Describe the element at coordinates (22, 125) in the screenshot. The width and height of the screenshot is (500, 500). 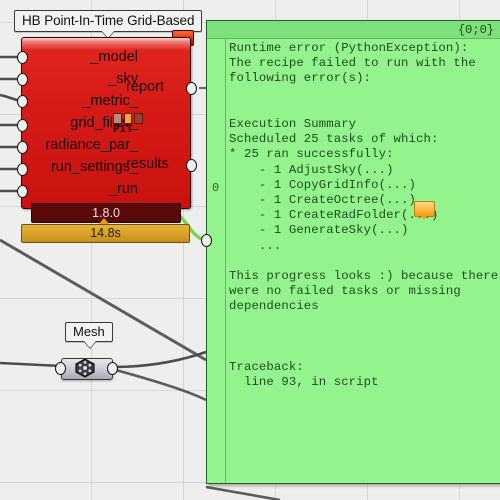
I see `input-port-grid-filter` at that location.